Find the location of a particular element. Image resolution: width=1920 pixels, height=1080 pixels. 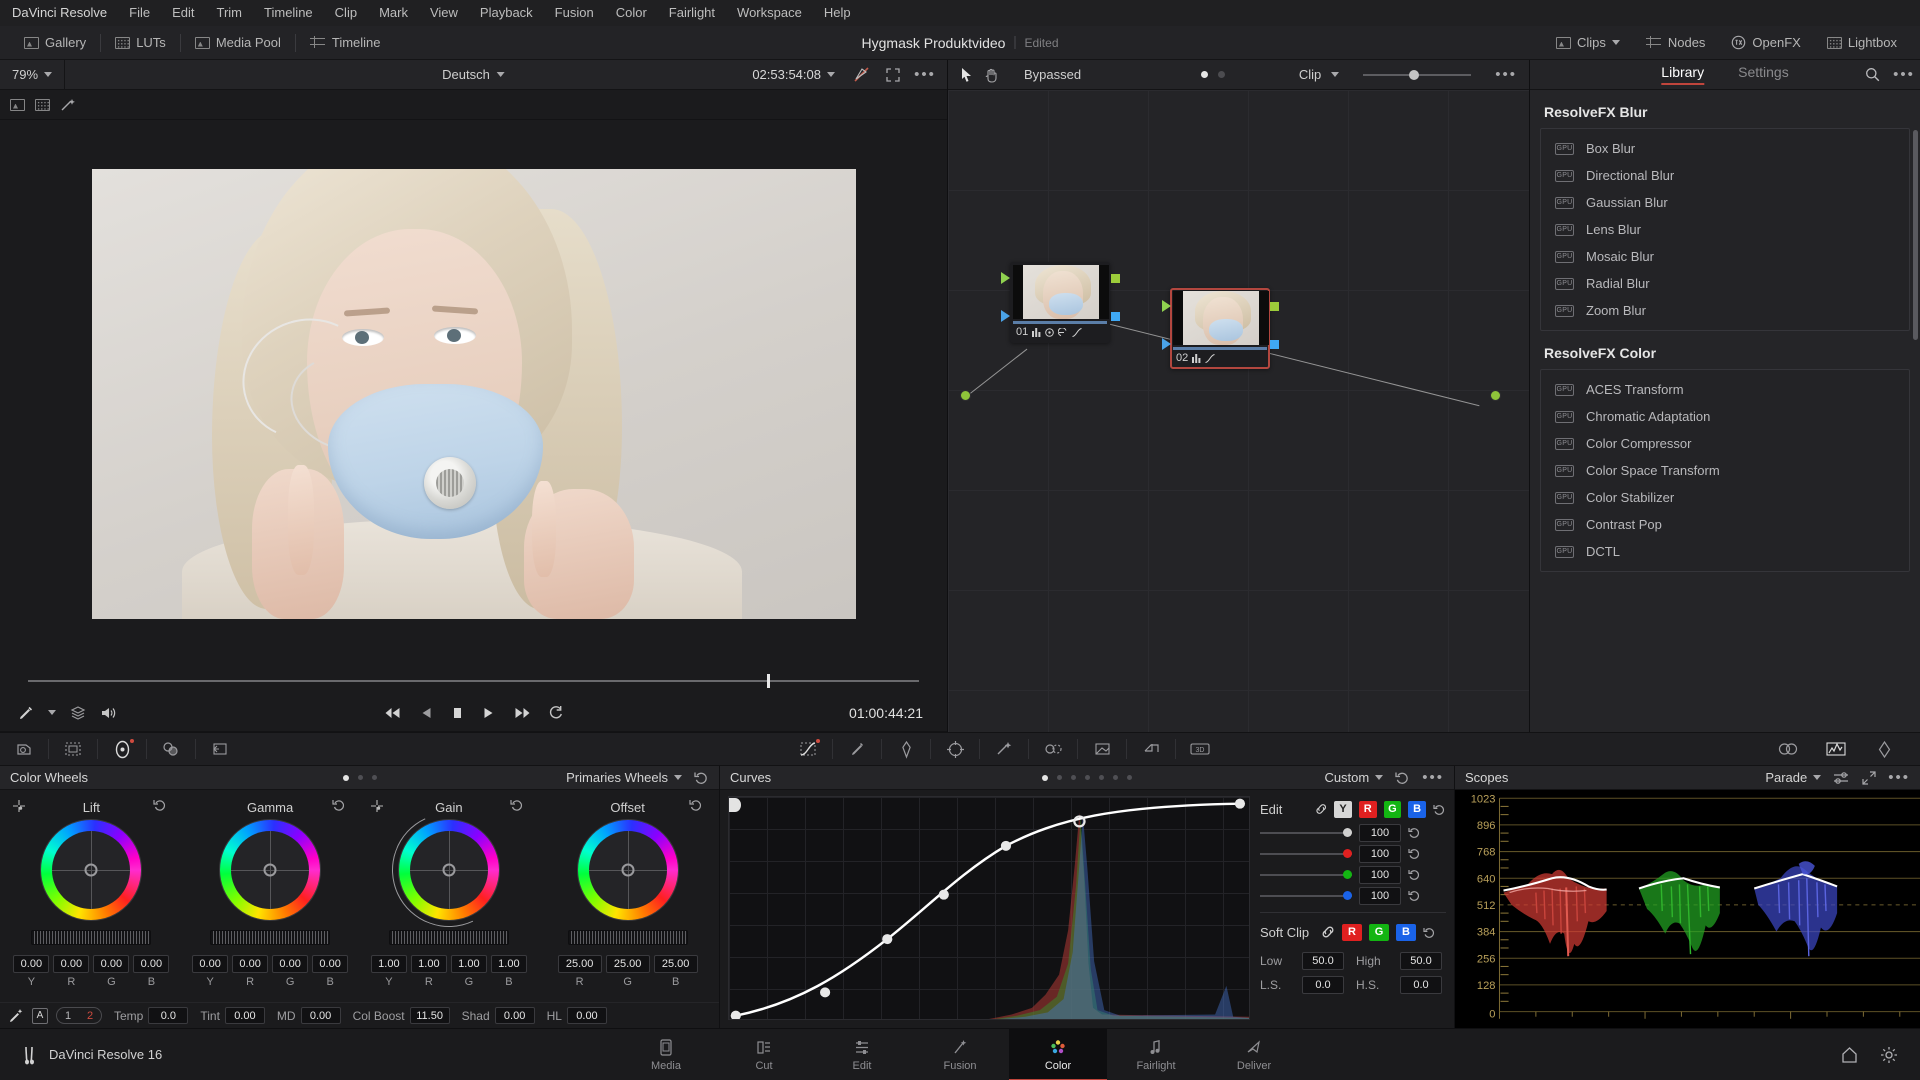

page-tab-media: Media is located at coordinates (666, 1054).